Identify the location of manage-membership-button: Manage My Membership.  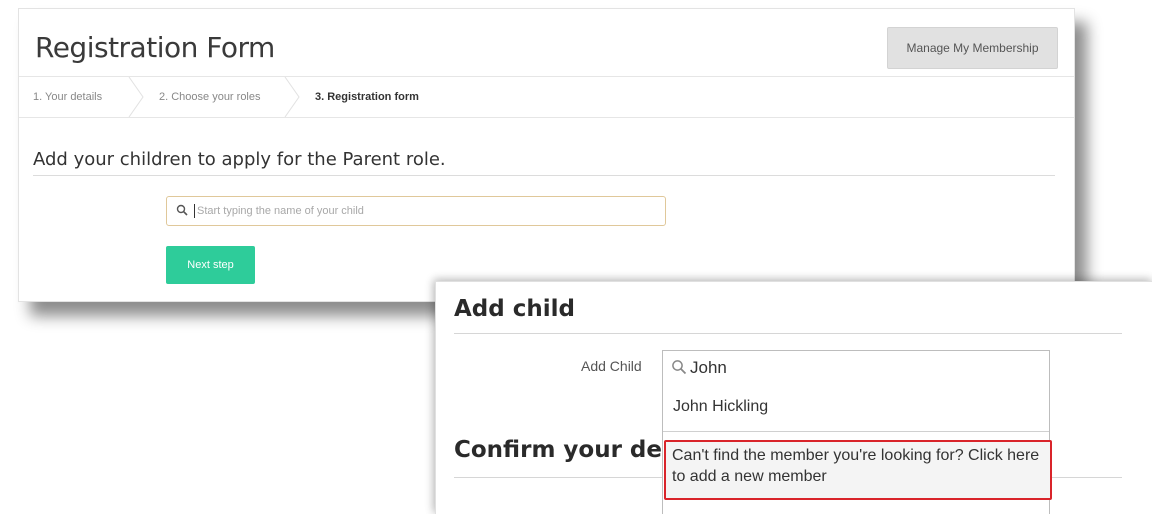
(972, 48).